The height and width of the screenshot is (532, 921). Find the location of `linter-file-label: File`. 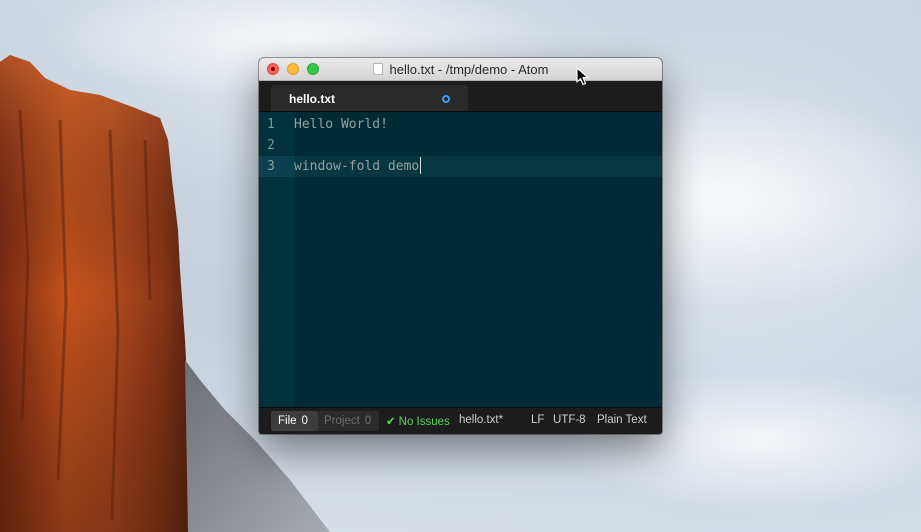

linter-file-label: File is located at coordinates (287, 421).